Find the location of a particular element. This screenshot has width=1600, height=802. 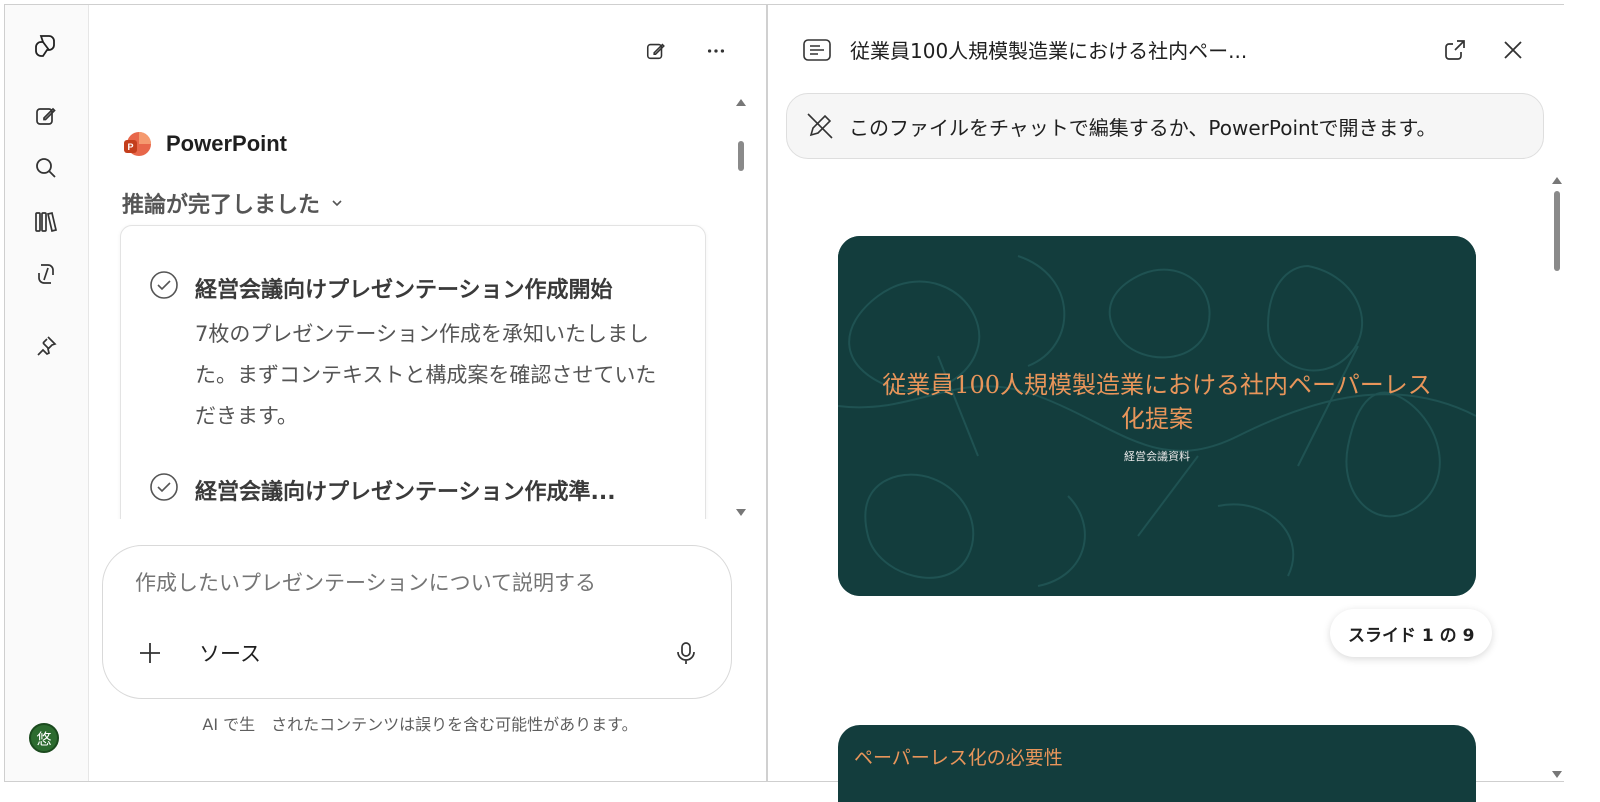

new-chat-button is located at coordinates (656, 51).